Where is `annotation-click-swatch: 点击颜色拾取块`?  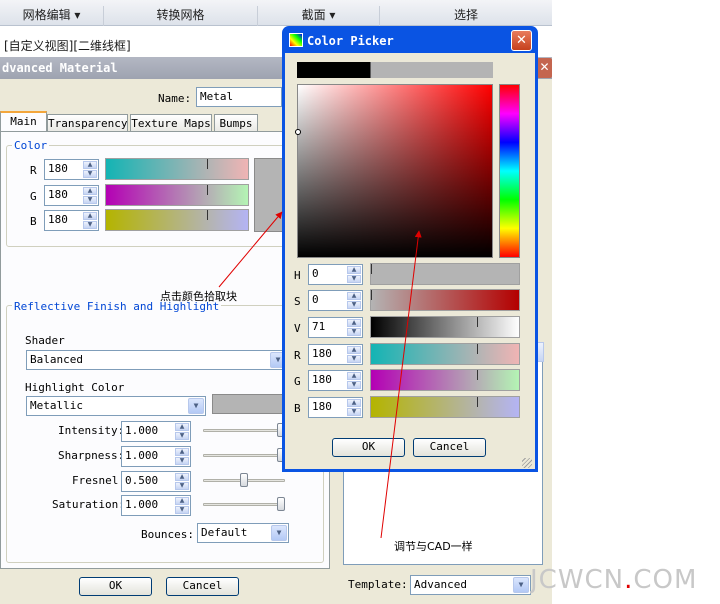
annotation-click-swatch: 点击颜色拾取块 is located at coordinates (198, 296).